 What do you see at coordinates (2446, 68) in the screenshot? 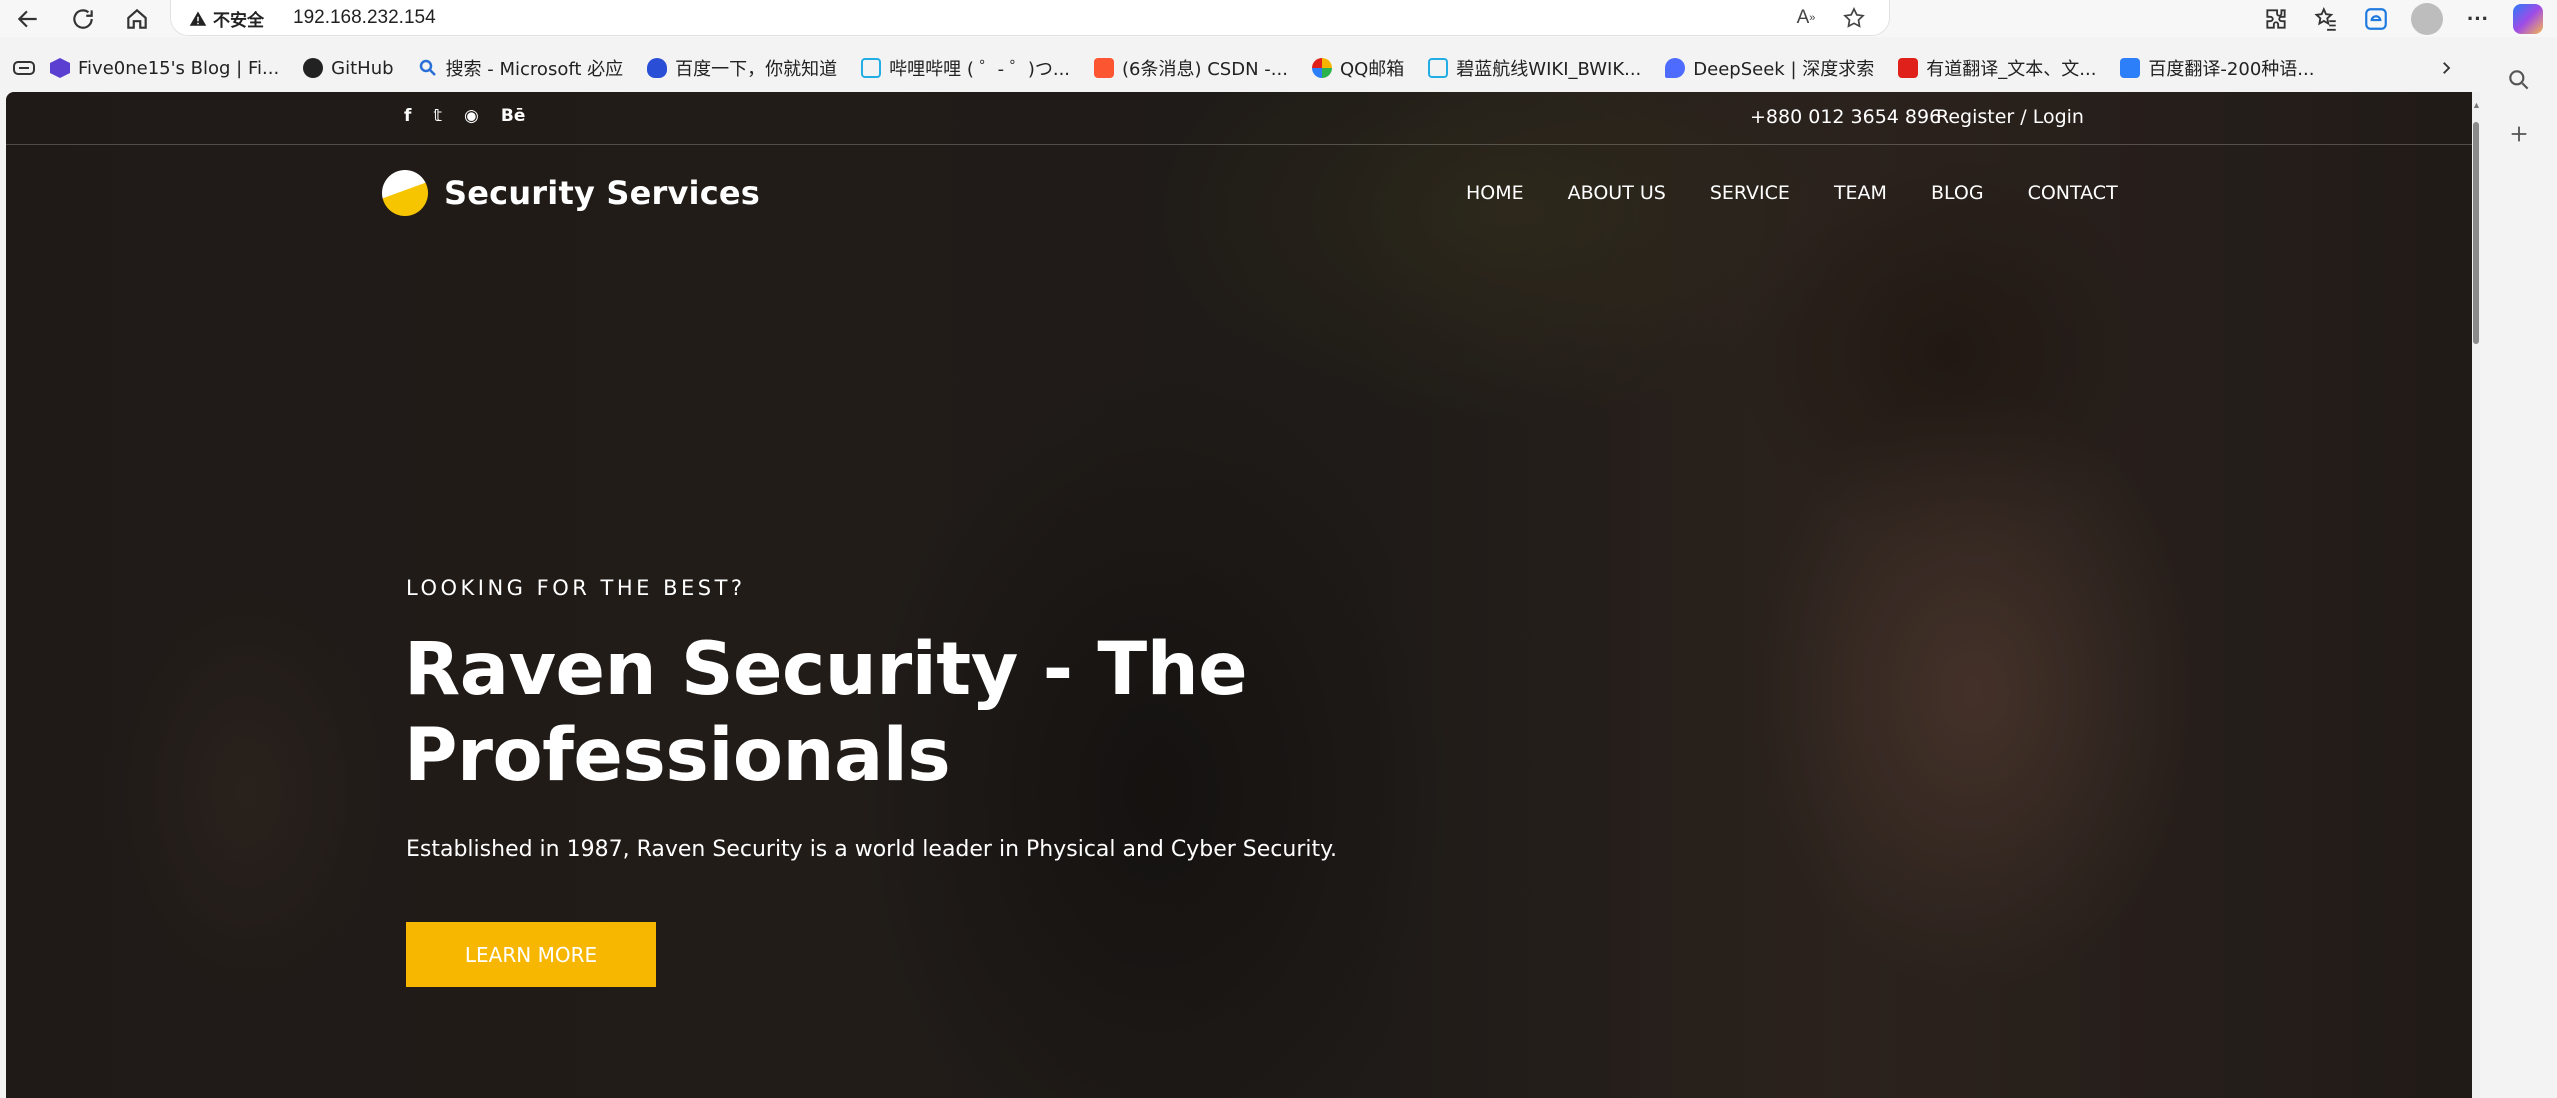
I see `chevron-right-icon` at bounding box center [2446, 68].